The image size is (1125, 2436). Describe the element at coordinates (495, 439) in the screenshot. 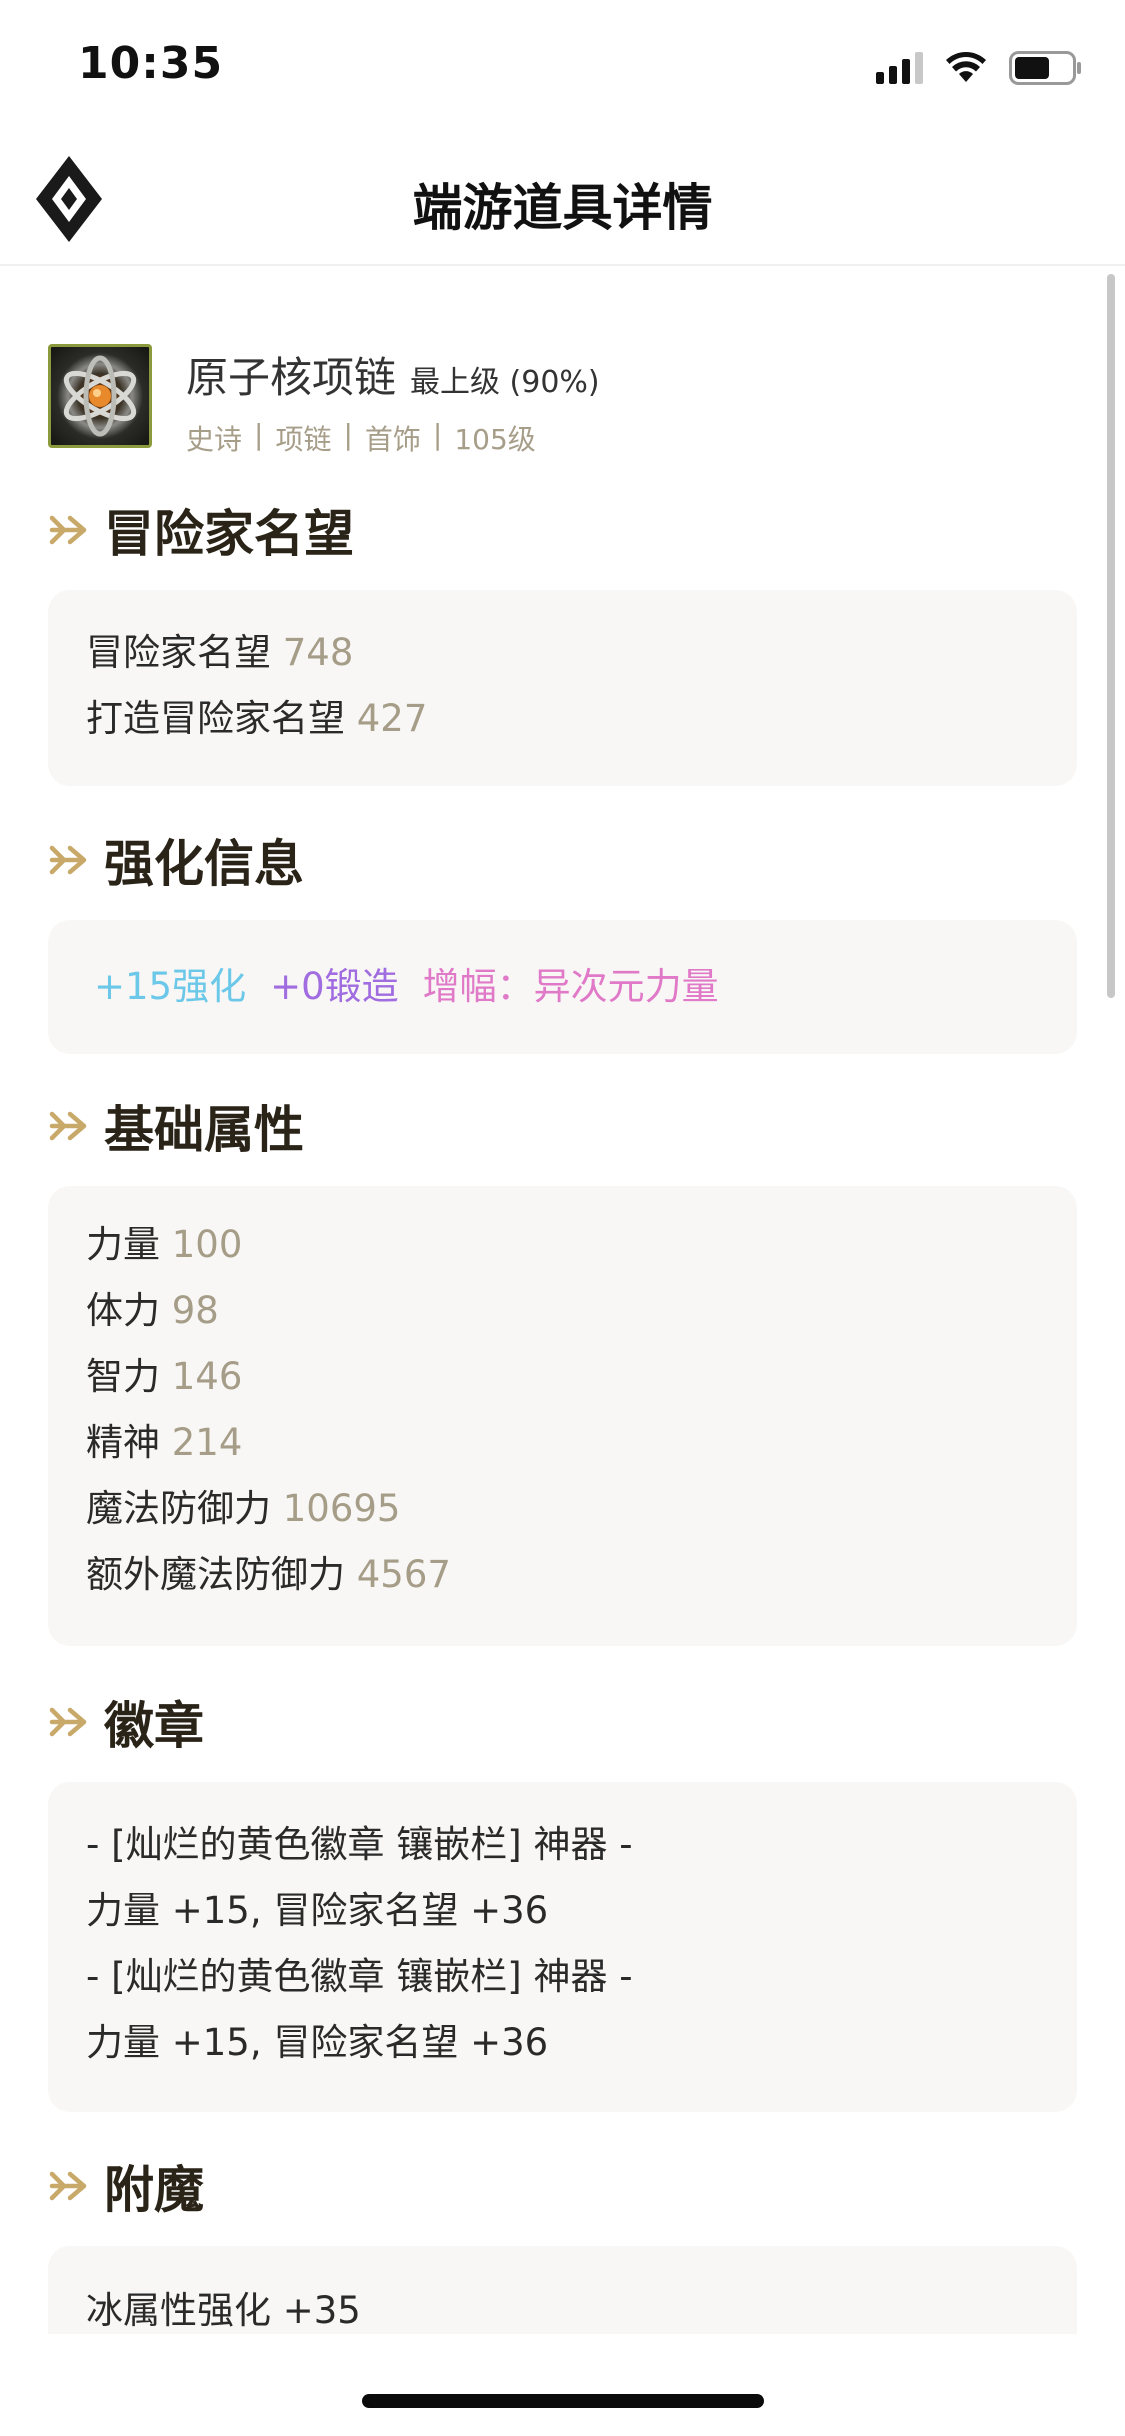

I see `item-tag: 105级` at that location.